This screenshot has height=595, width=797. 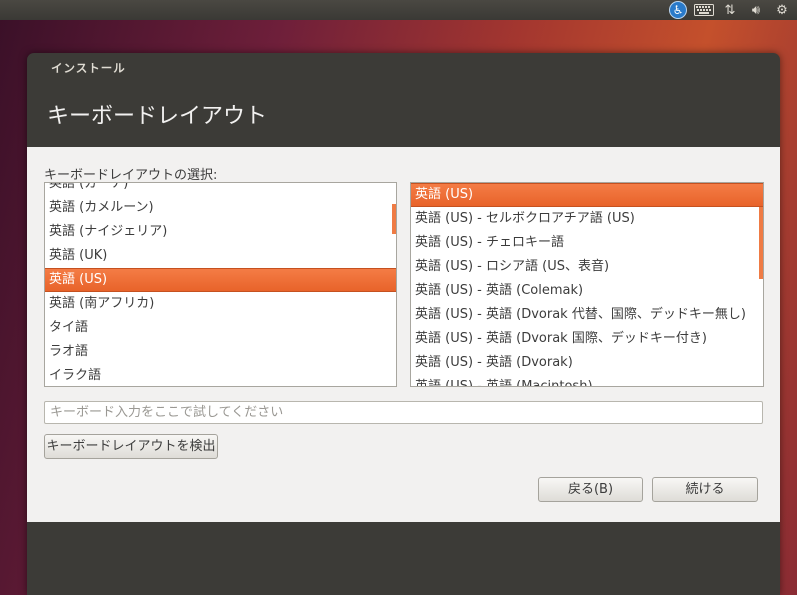 What do you see at coordinates (704, 10) in the screenshot?
I see `keyboard-icon` at bounding box center [704, 10].